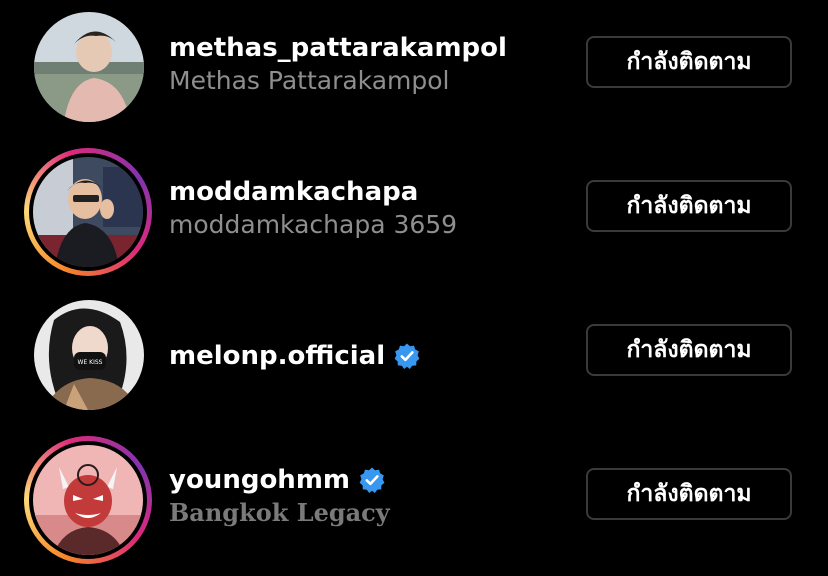 This screenshot has height=576, width=828. Describe the element at coordinates (369, 497) in the screenshot. I see `name-block: youngohmm Bangkok Legacy` at that location.